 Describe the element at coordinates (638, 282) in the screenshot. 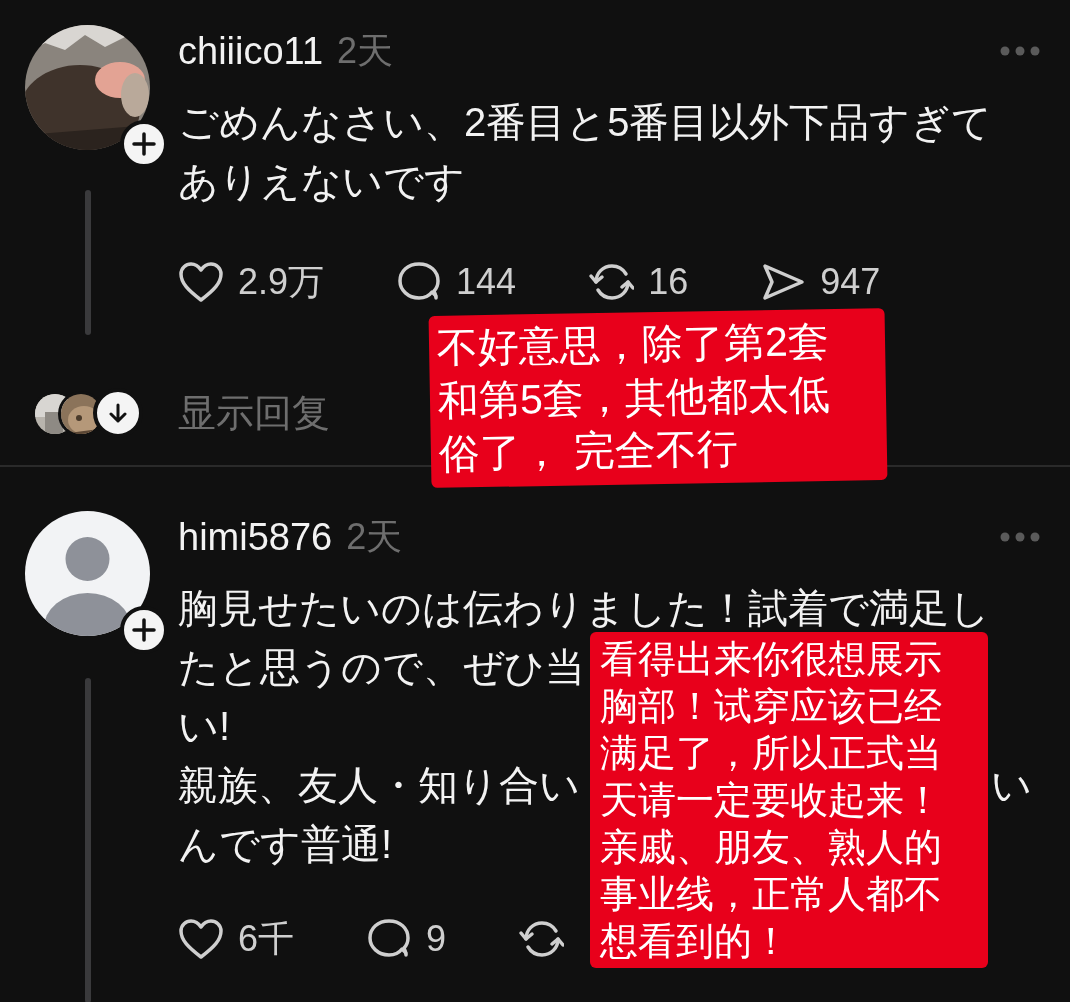

I see `repost-button: 16` at that location.